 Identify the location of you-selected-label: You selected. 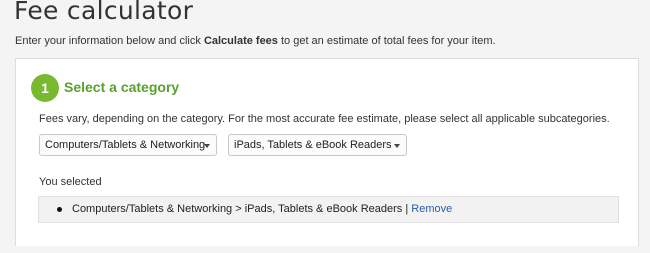
(70, 182).